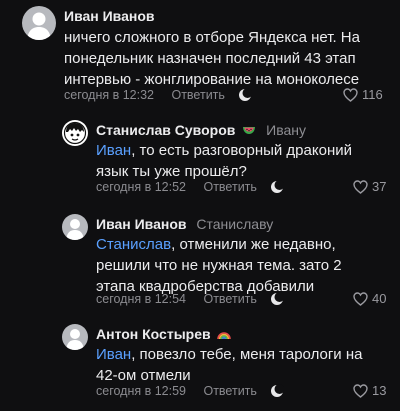 This screenshot has height=411, width=400. Describe the element at coordinates (369, 390) in the screenshot. I see `like-button: 13` at that location.